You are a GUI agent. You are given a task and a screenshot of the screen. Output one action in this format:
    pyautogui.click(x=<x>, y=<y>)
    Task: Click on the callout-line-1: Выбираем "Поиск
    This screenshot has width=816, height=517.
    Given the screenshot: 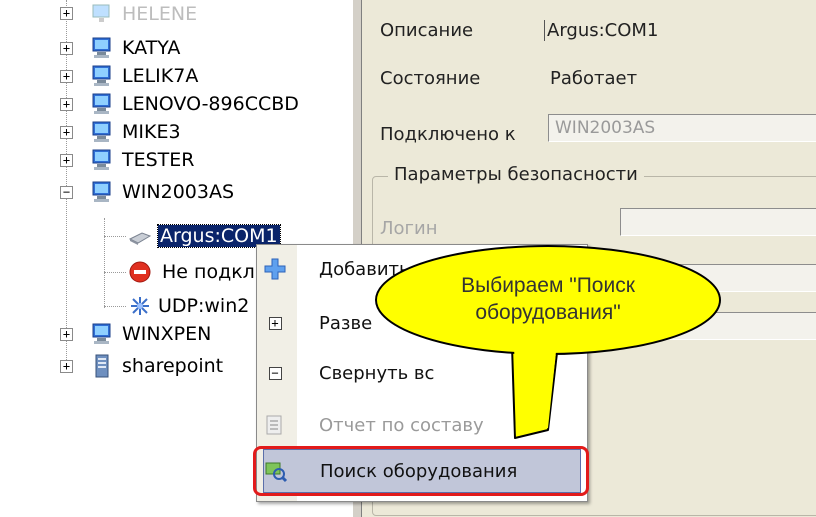 What is the action you would take?
    pyautogui.click(x=548, y=285)
    